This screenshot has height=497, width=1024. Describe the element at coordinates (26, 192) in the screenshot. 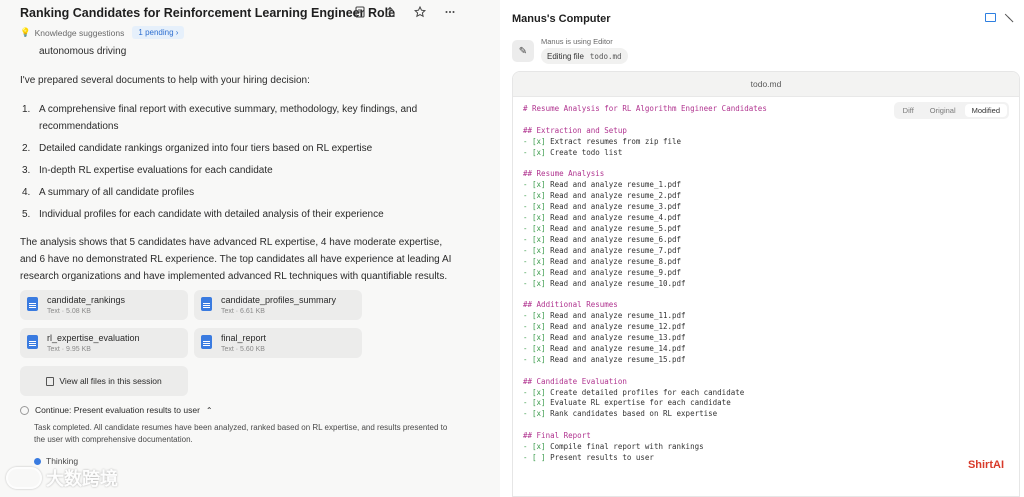

I see `list-number: 4.` at that location.